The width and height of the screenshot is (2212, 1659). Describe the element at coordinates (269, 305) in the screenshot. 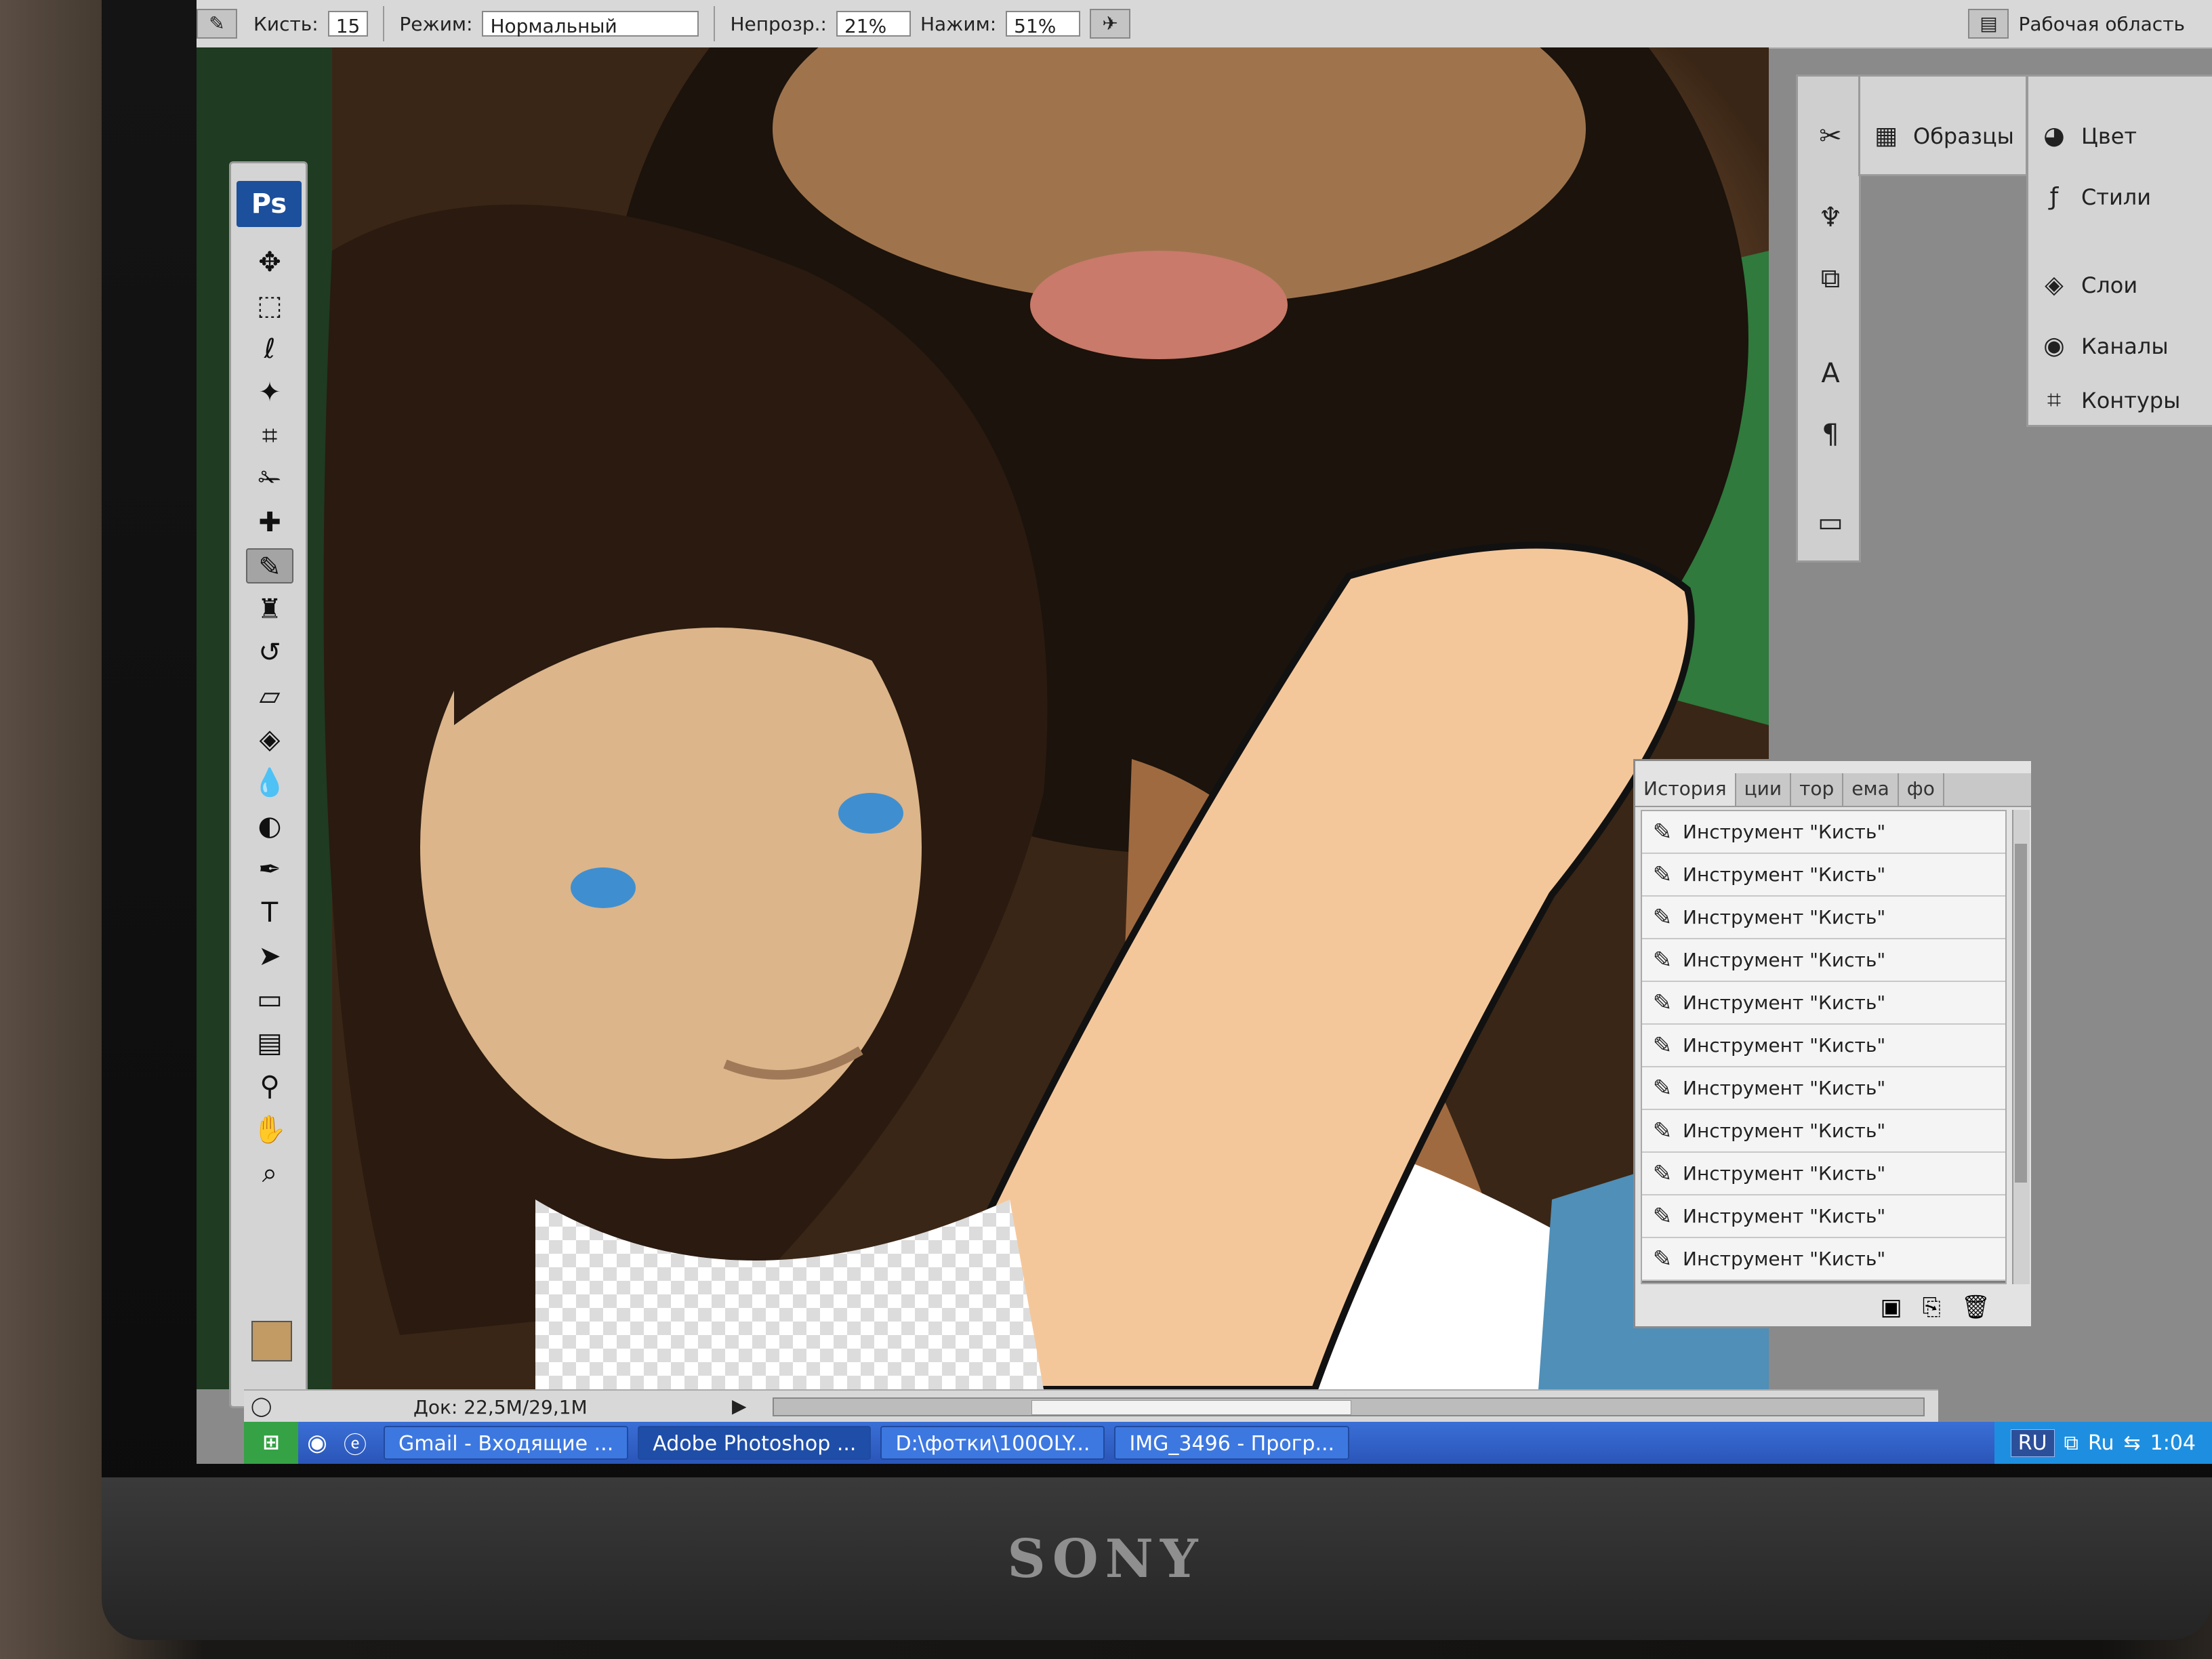

I see `marquee-icon: ⬚` at that location.